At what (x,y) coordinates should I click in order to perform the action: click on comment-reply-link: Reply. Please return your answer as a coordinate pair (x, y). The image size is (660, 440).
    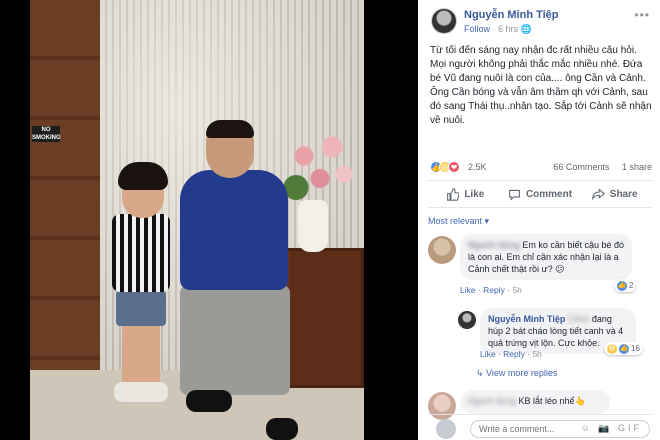
    Looking at the image, I should click on (494, 290).